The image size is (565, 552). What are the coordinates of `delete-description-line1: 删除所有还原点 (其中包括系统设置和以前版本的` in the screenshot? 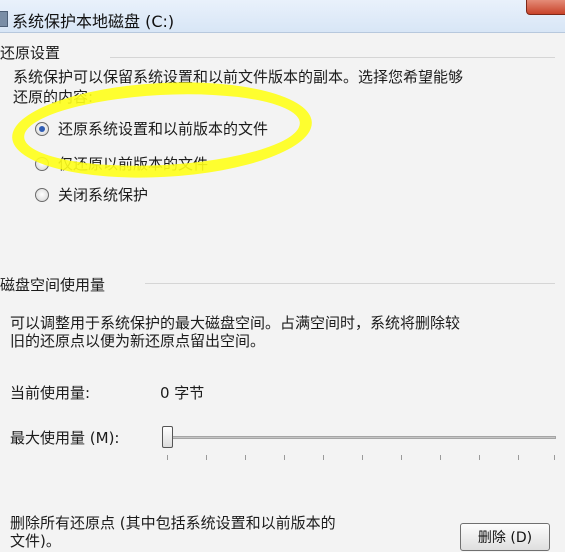 It's located at (173, 523).